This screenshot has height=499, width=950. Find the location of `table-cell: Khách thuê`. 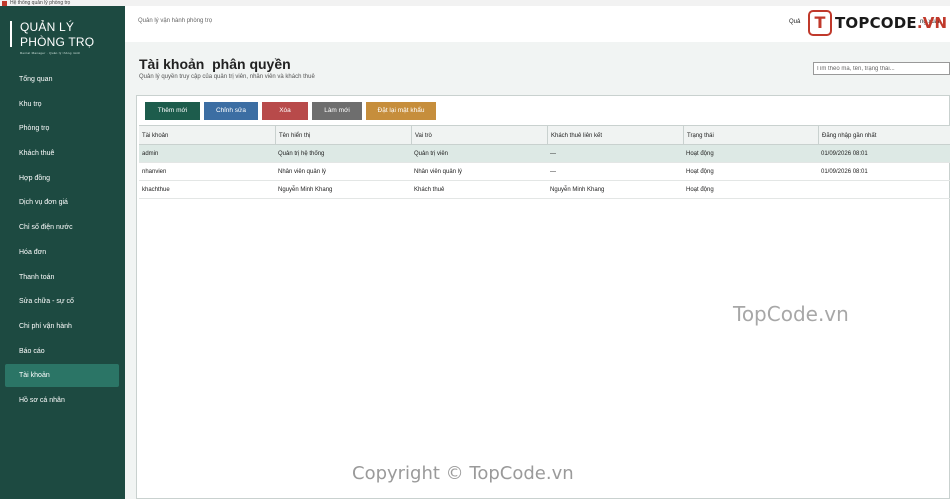

table-cell: Khách thuê is located at coordinates (429, 190).